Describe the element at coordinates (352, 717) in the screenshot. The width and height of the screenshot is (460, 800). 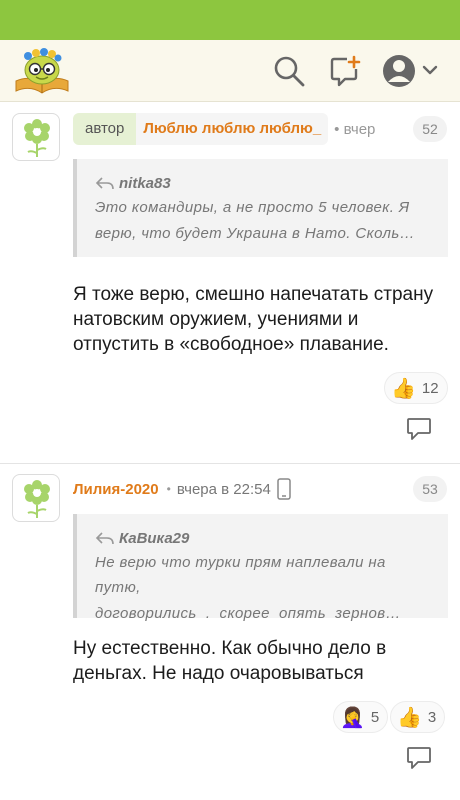
I see `facepalm-icon: 🤦‍♀️` at that location.